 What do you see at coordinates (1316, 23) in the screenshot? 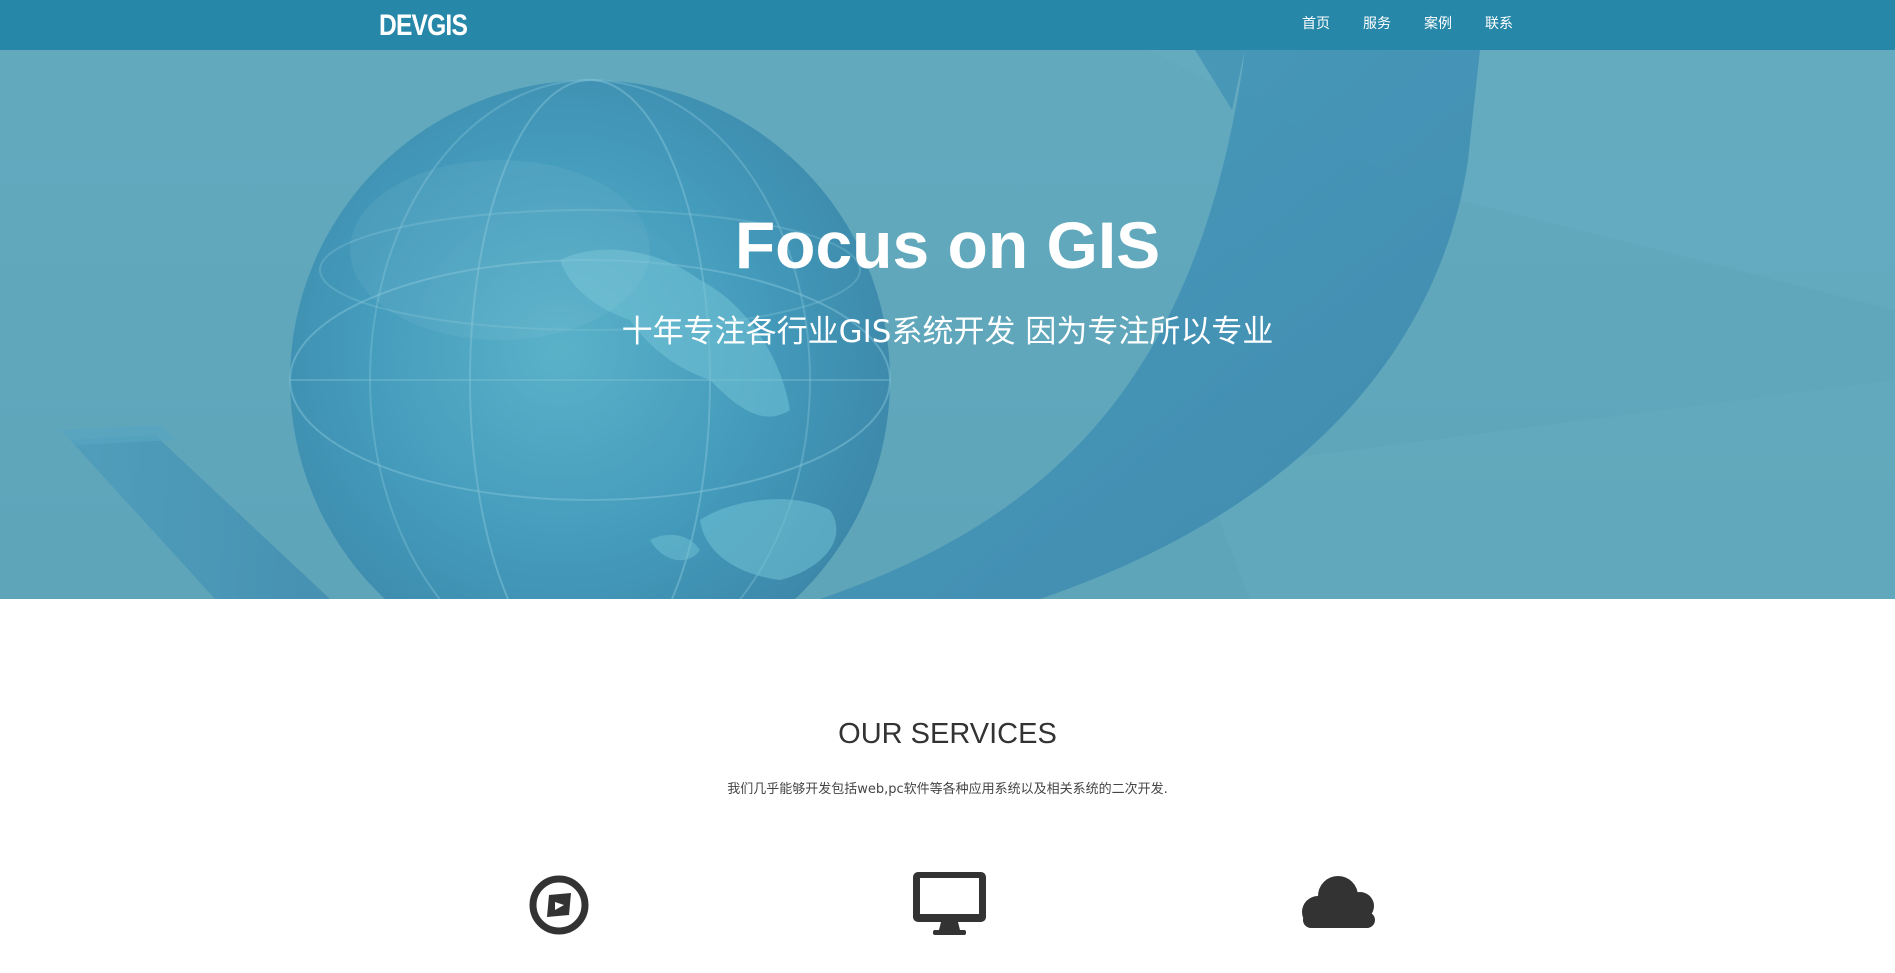
I see `nav-link-home: 首页` at bounding box center [1316, 23].